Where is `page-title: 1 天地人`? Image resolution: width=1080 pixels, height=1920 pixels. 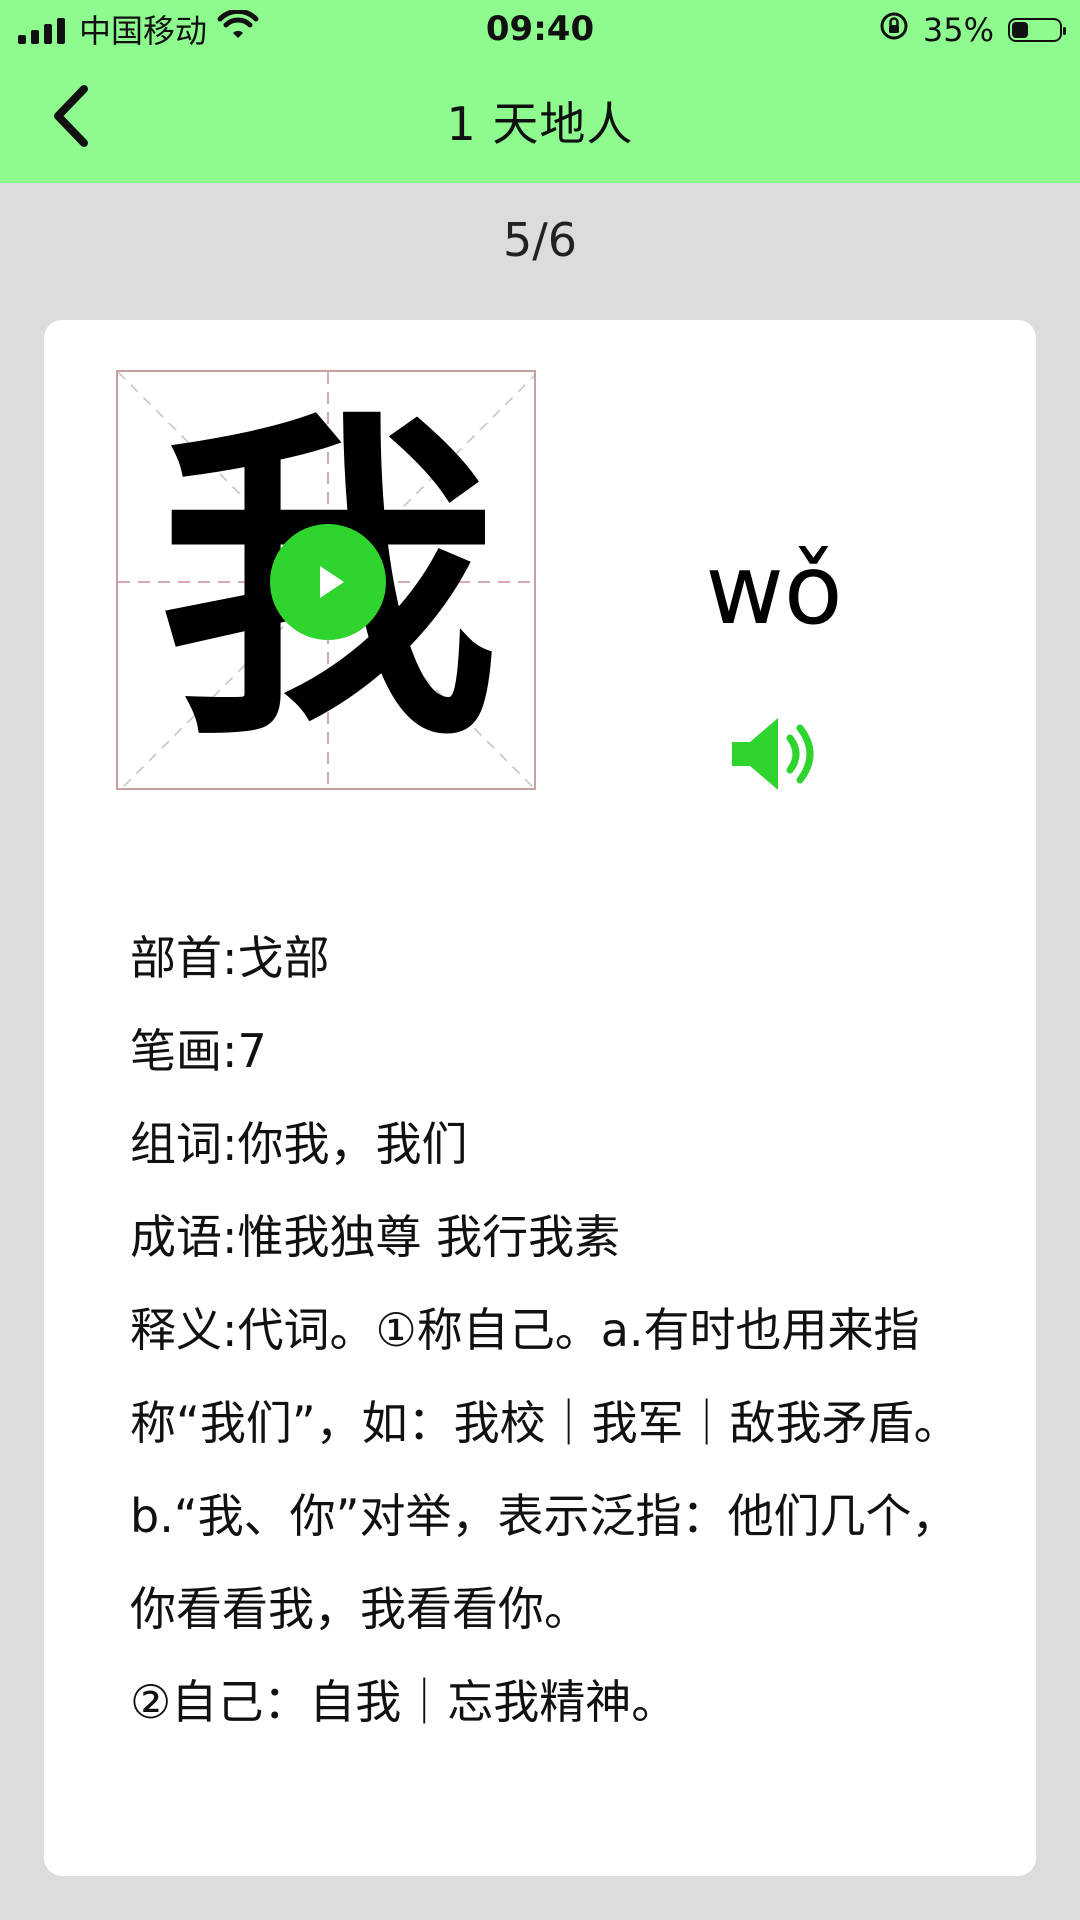 page-title: 1 天地人 is located at coordinates (540, 123).